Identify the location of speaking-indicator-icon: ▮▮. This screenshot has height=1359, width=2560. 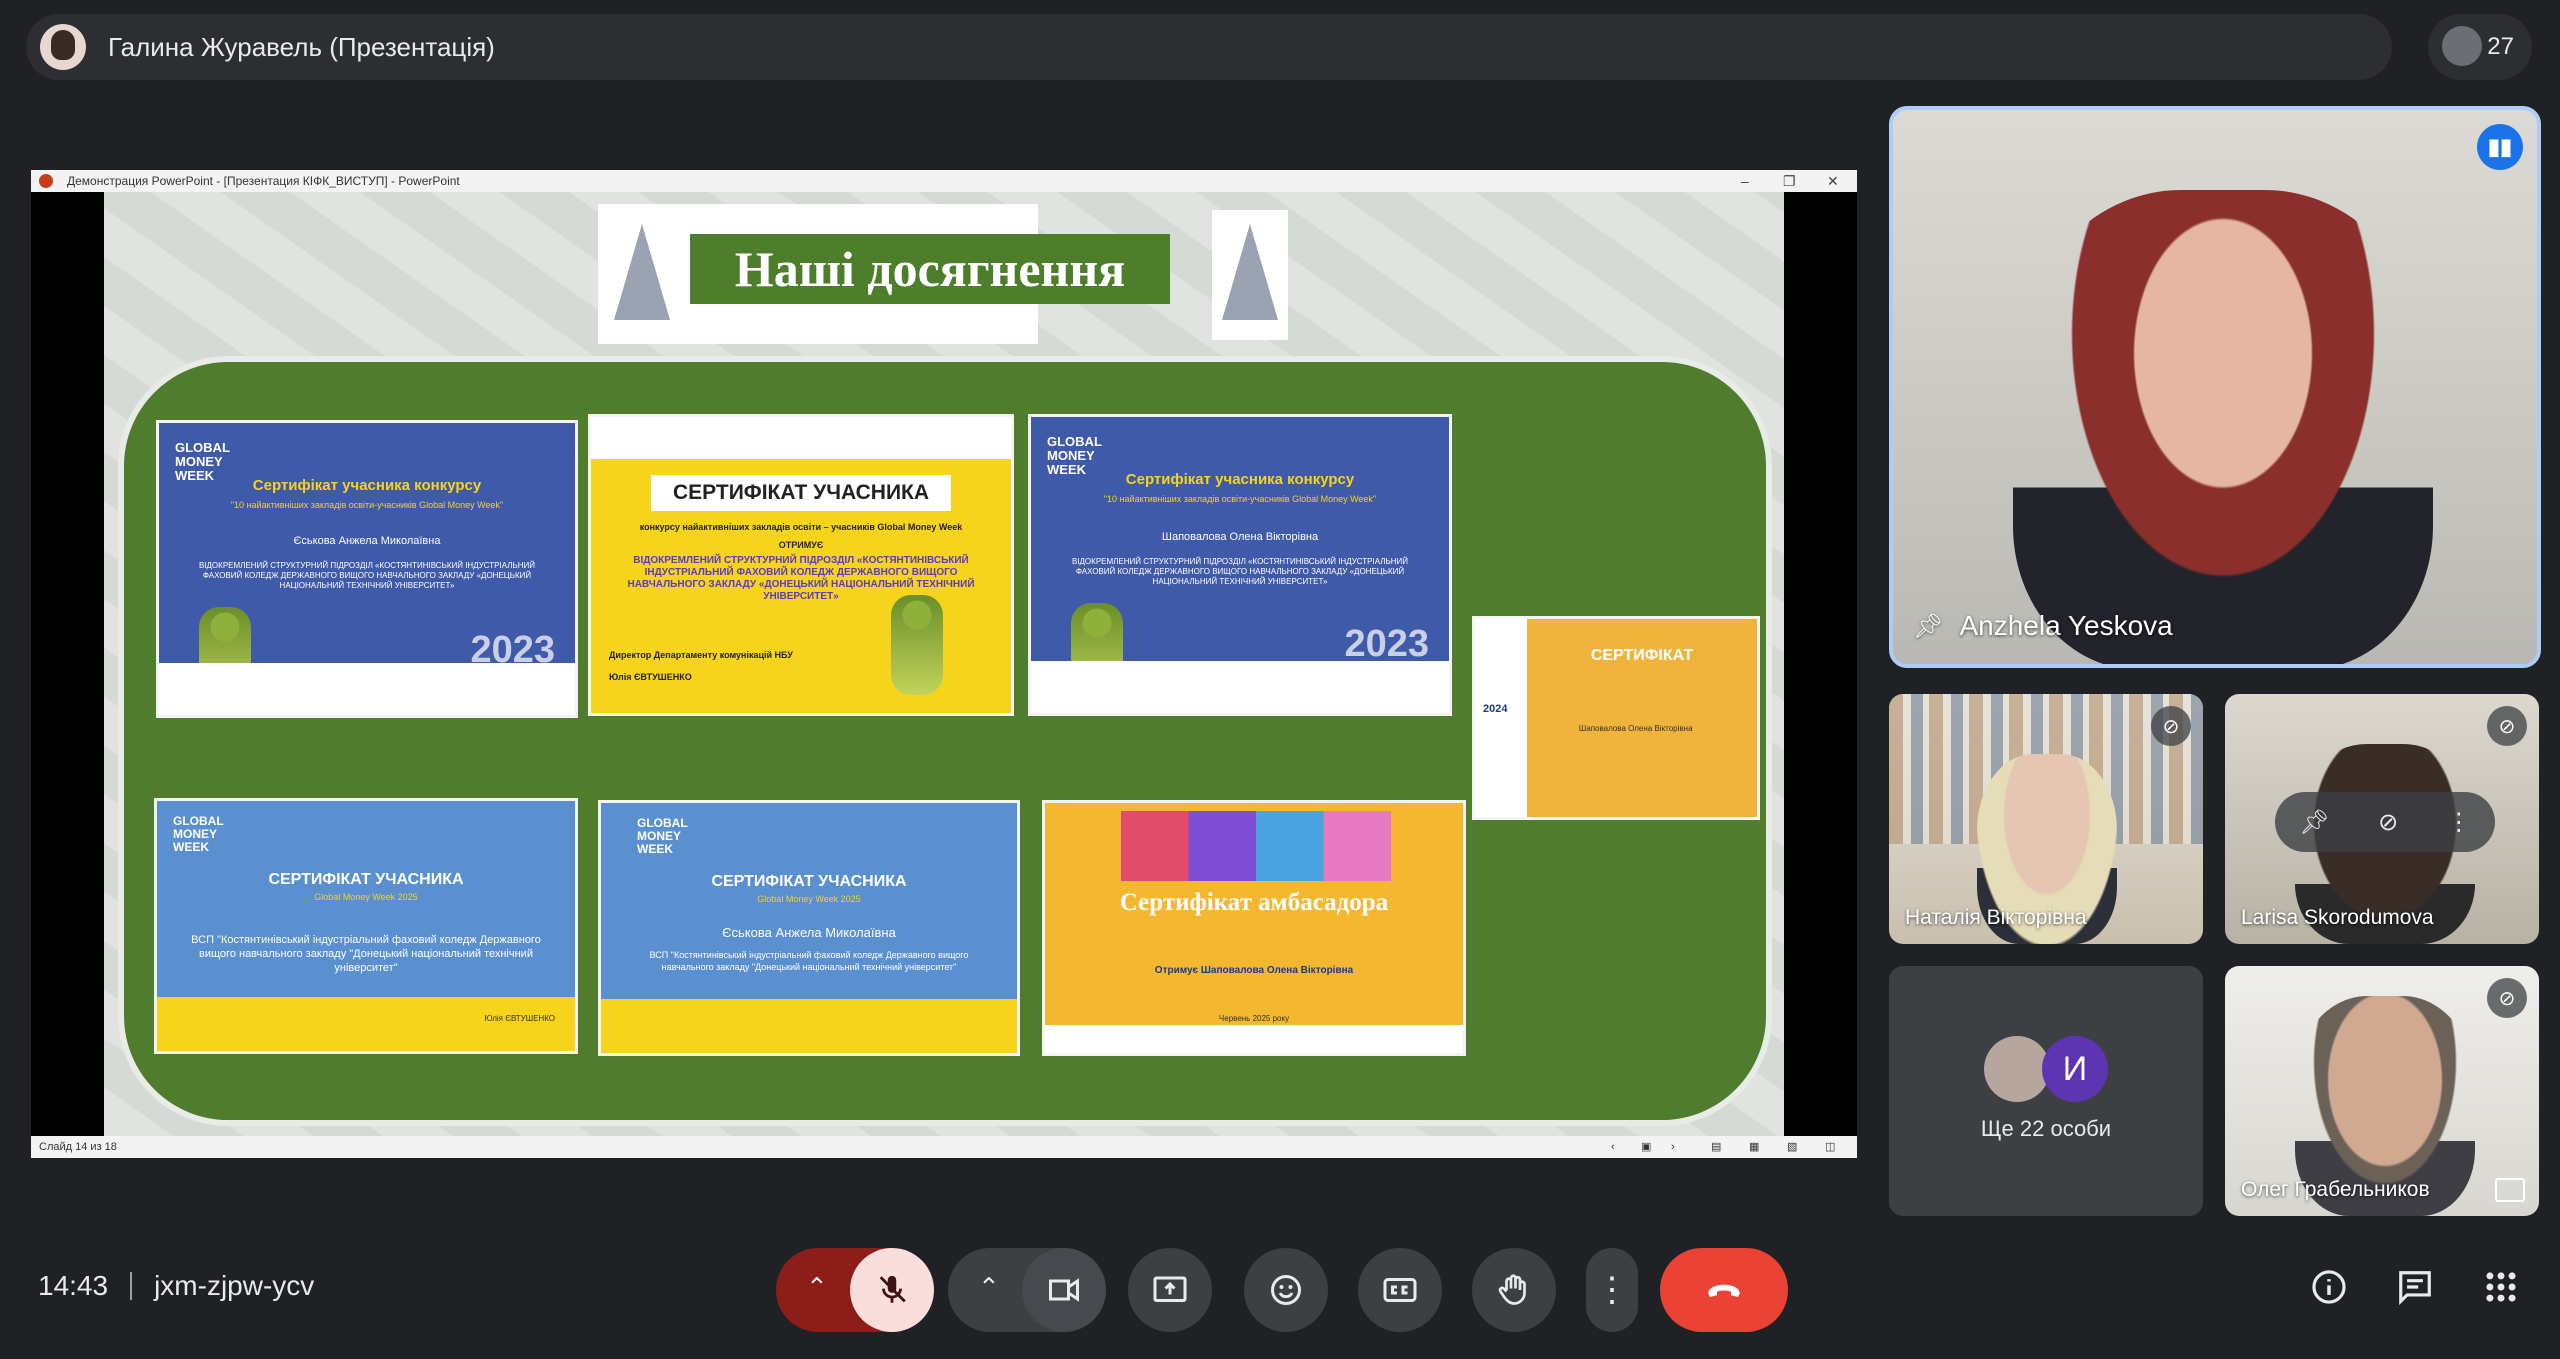
(2500, 147).